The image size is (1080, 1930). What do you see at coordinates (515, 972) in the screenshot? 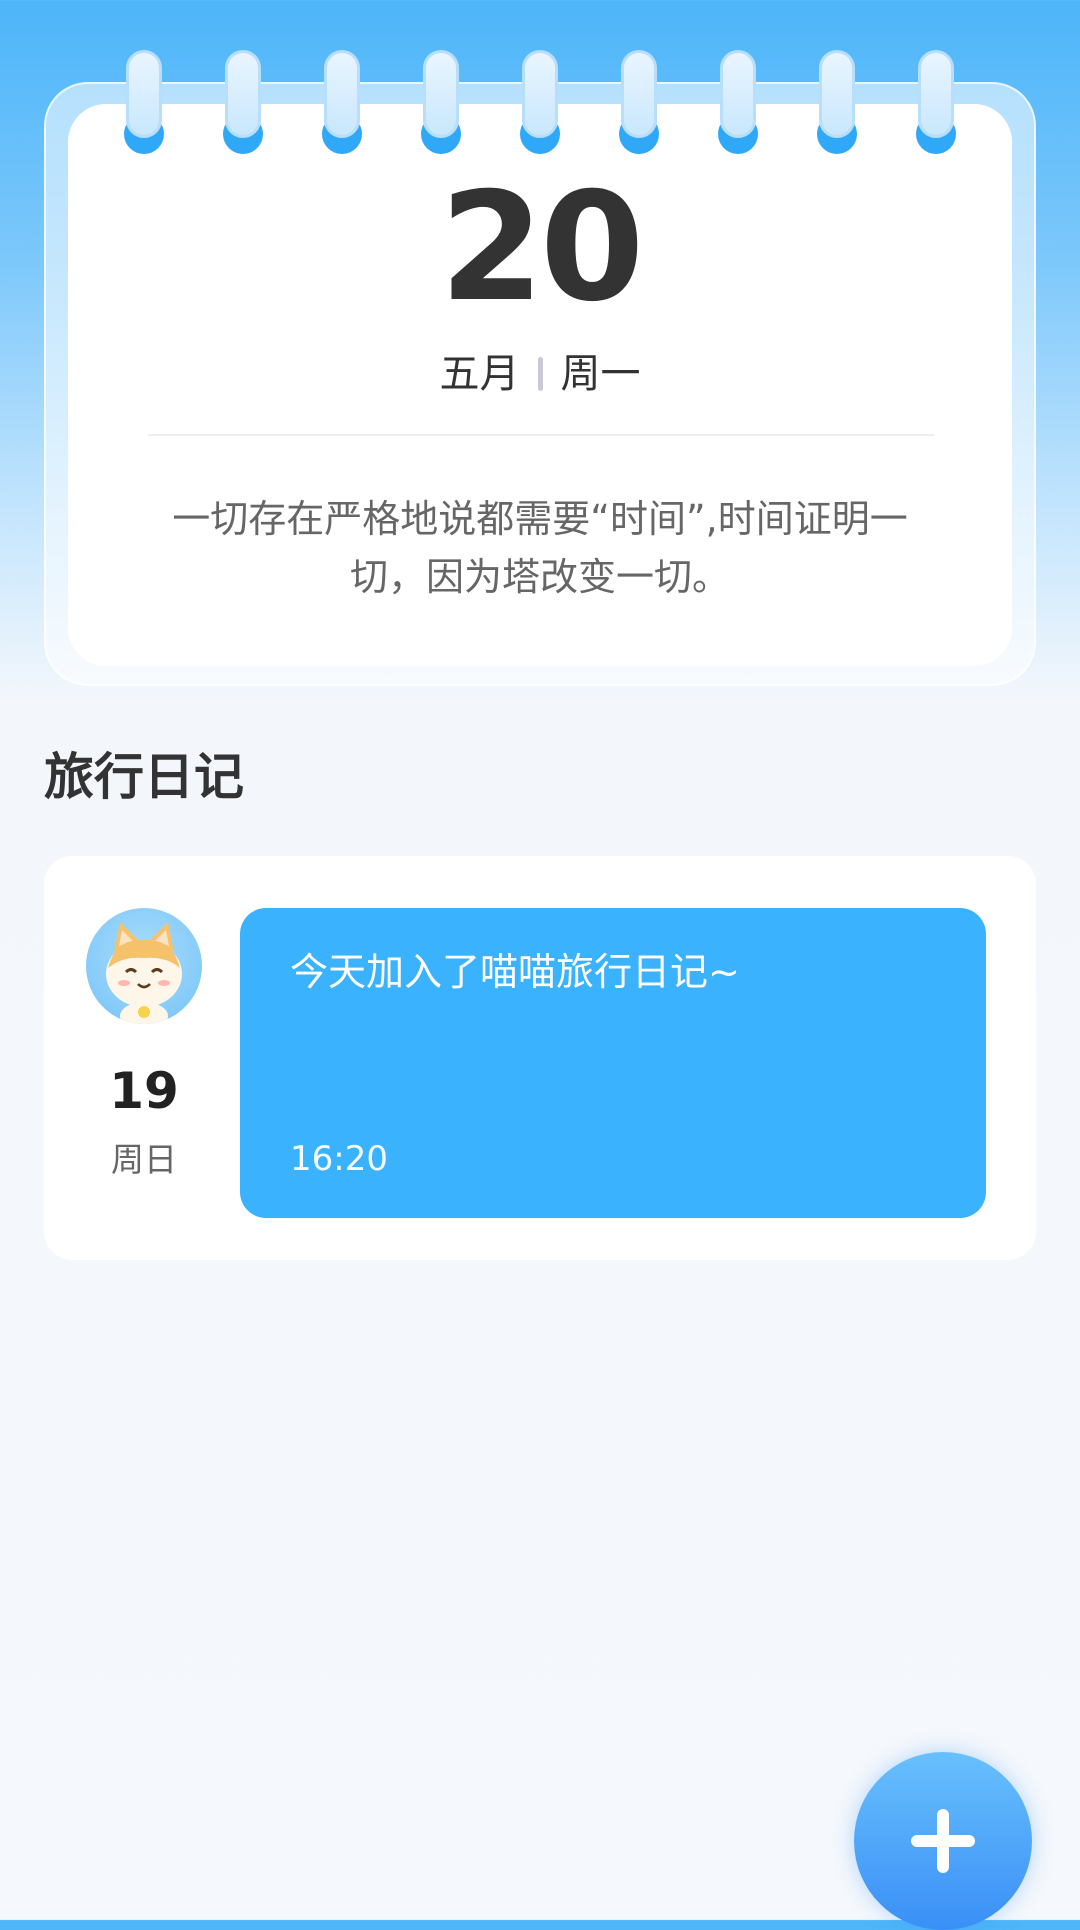
I see `diary-message-text: 今天加入了喵喵旅行日记~` at bounding box center [515, 972].